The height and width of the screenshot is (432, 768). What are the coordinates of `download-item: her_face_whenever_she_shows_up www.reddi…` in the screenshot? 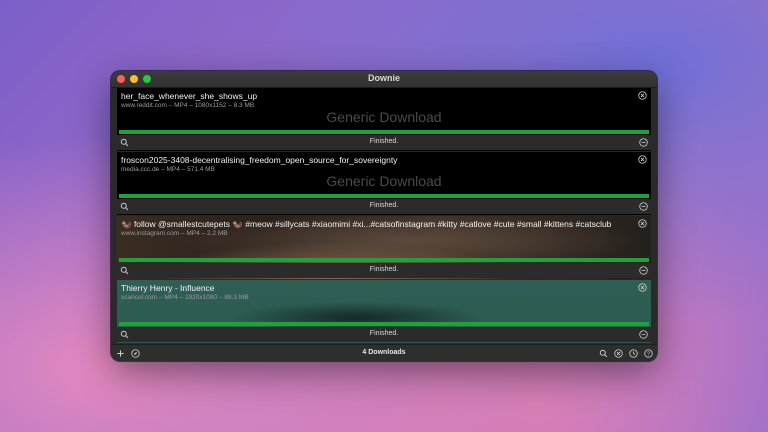 It's located at (384, 119).